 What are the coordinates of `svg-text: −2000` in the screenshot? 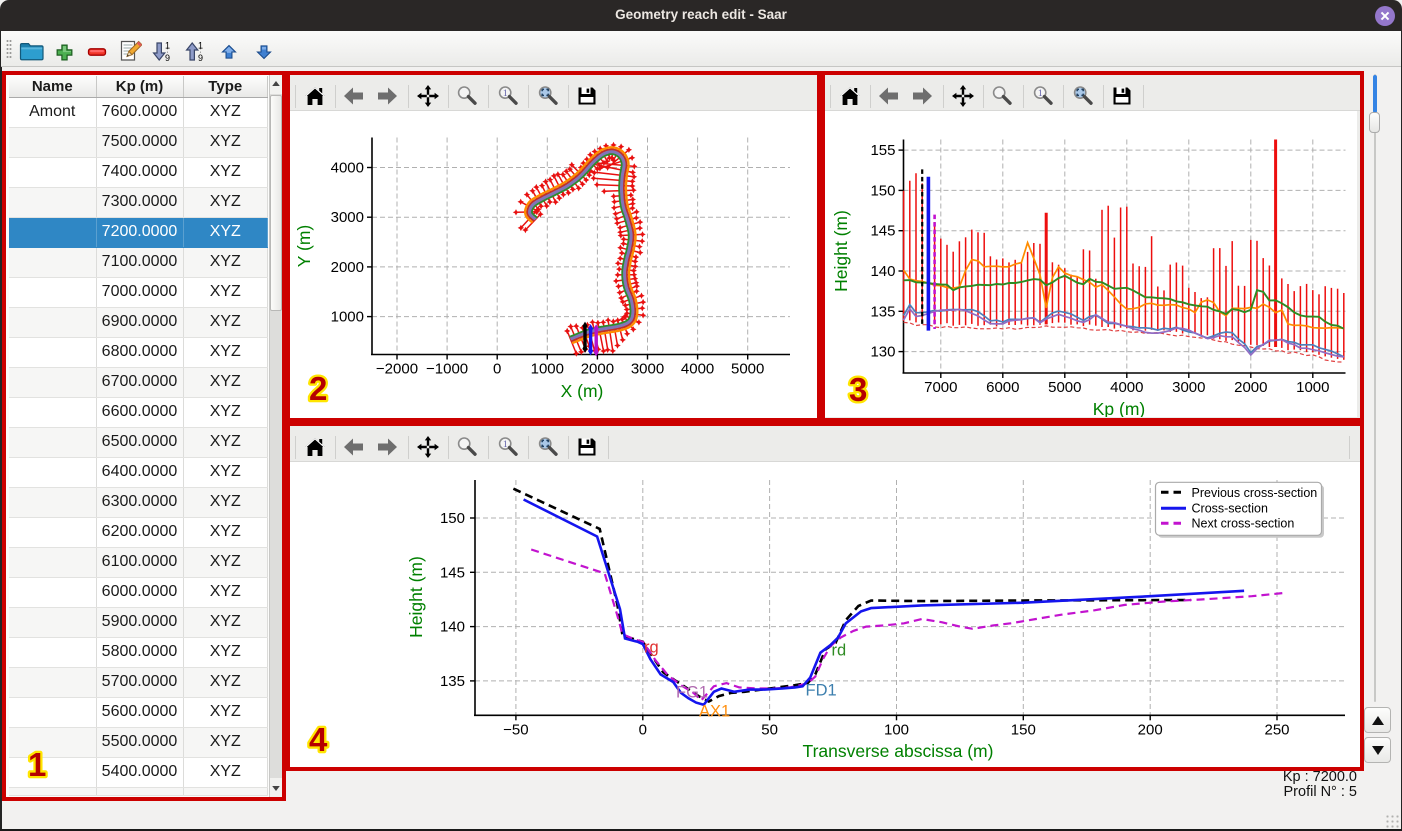 It's located at (397, 369).